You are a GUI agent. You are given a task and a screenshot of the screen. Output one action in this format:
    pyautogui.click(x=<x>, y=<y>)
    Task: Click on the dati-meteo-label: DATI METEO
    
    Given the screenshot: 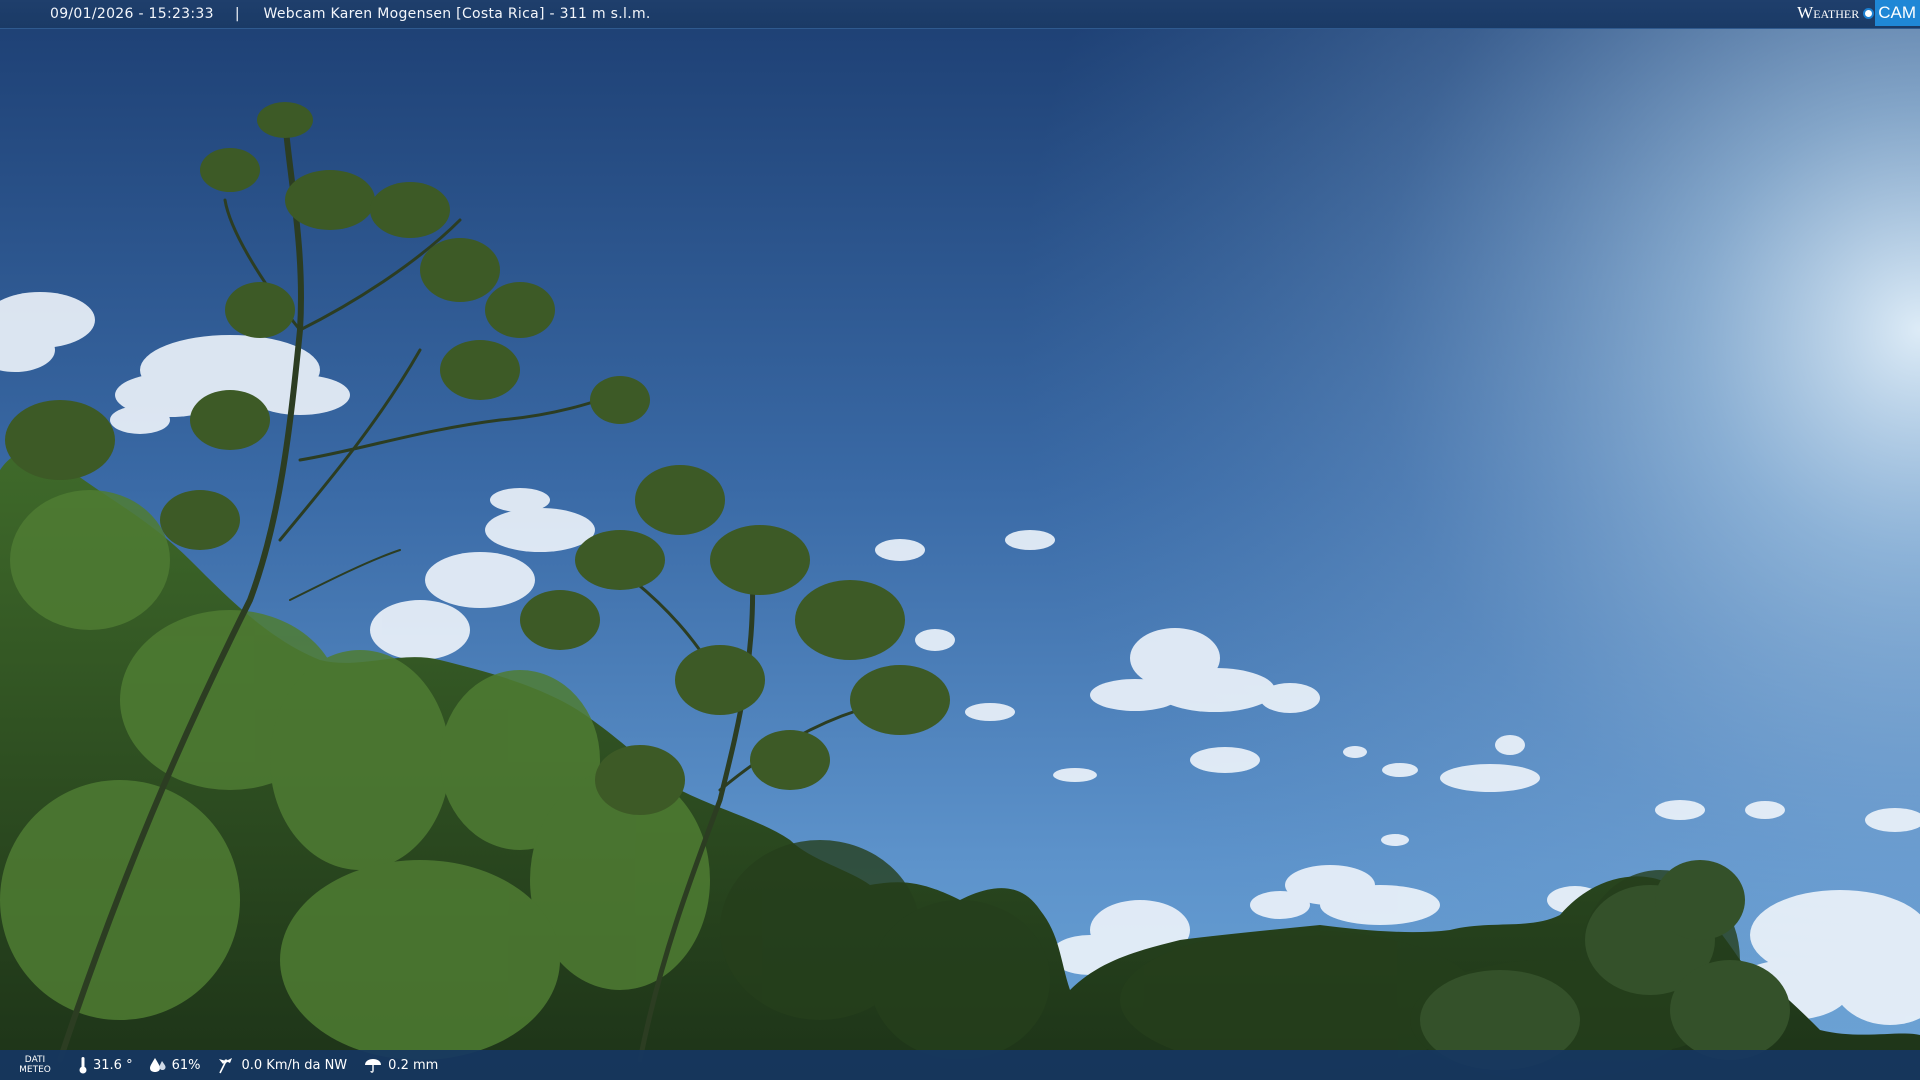 What is the action you would take?
    pyautogui.click(x=35, y=1065)
    